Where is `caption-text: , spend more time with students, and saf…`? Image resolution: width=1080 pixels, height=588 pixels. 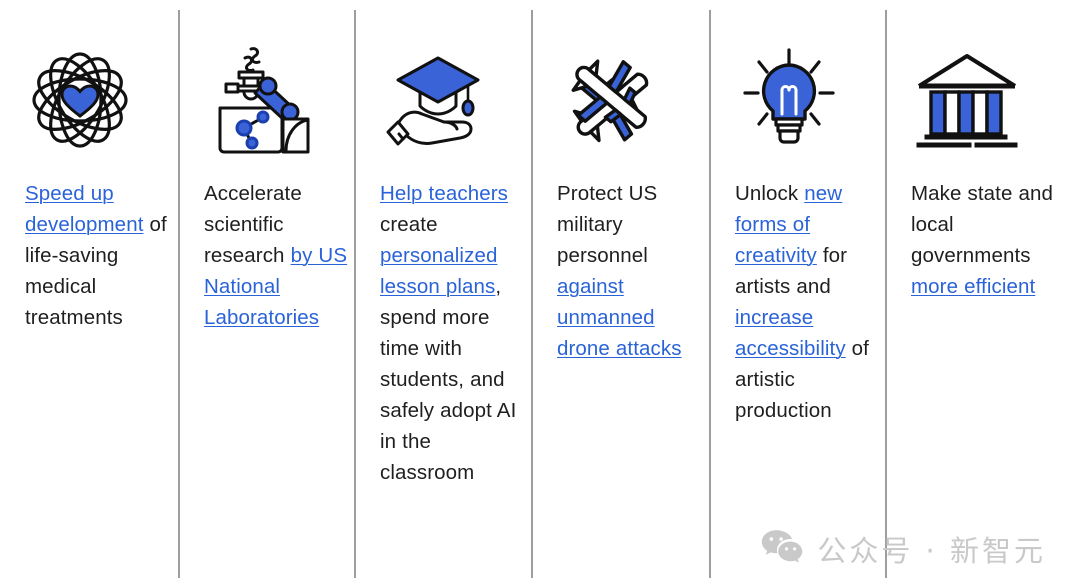 caption-text: , spend more time with students, and saf… is located at coordinates (448, 379).